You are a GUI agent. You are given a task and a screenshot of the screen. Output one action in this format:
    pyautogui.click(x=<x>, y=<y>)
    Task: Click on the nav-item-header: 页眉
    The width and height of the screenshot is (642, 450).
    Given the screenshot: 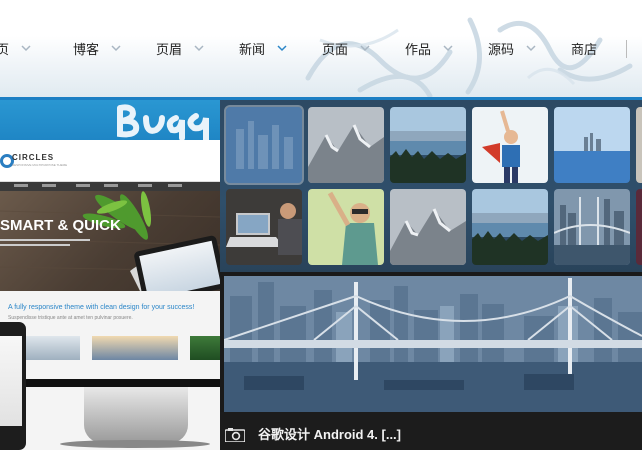 What is the action you would take?
    pyautogui.click(x=180, y=48)
    